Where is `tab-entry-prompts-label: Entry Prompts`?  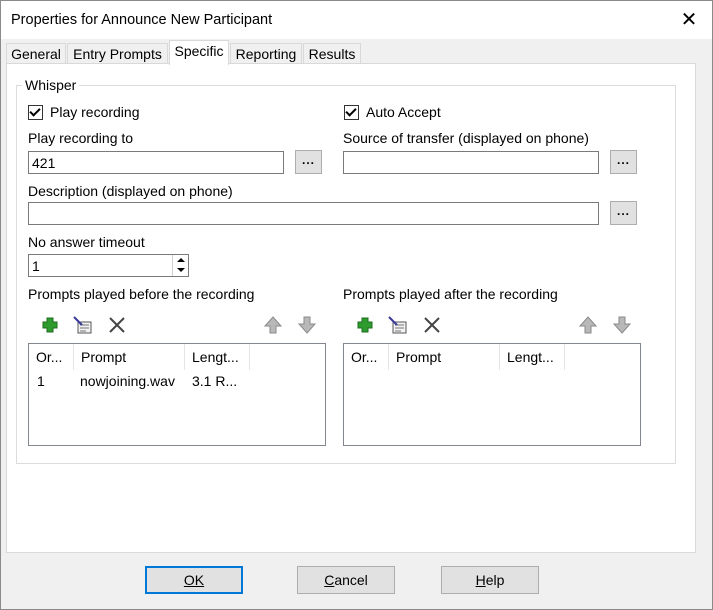 tab-entry-prompts-label: Entry Prompts is located at coordinates (117, 54).